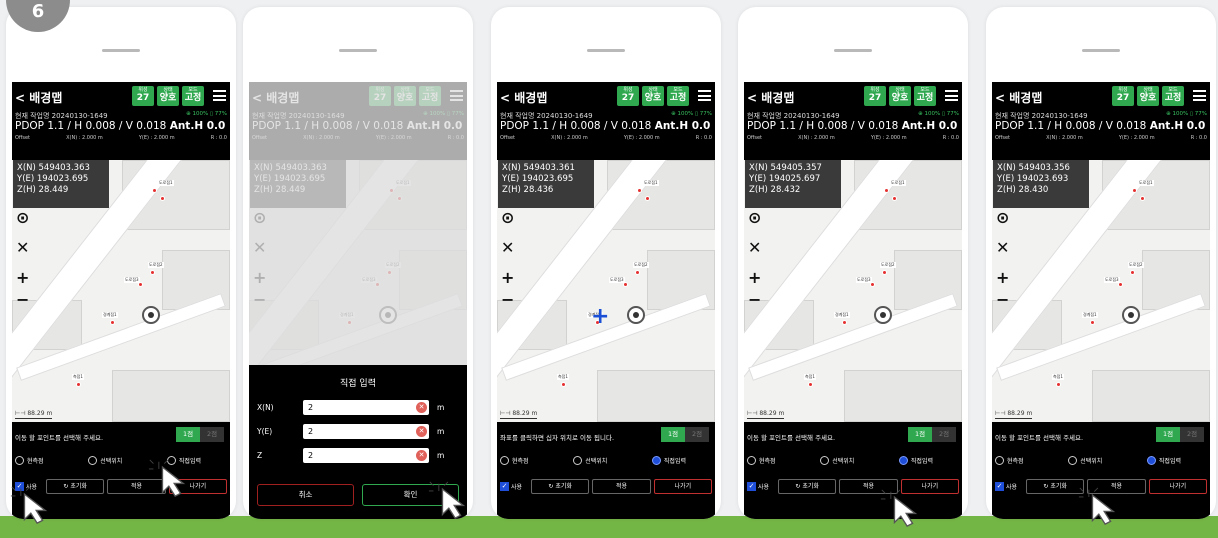  I want to click on source-radio-group: 현측점 선택위치 직접입력, so click(854, 460).